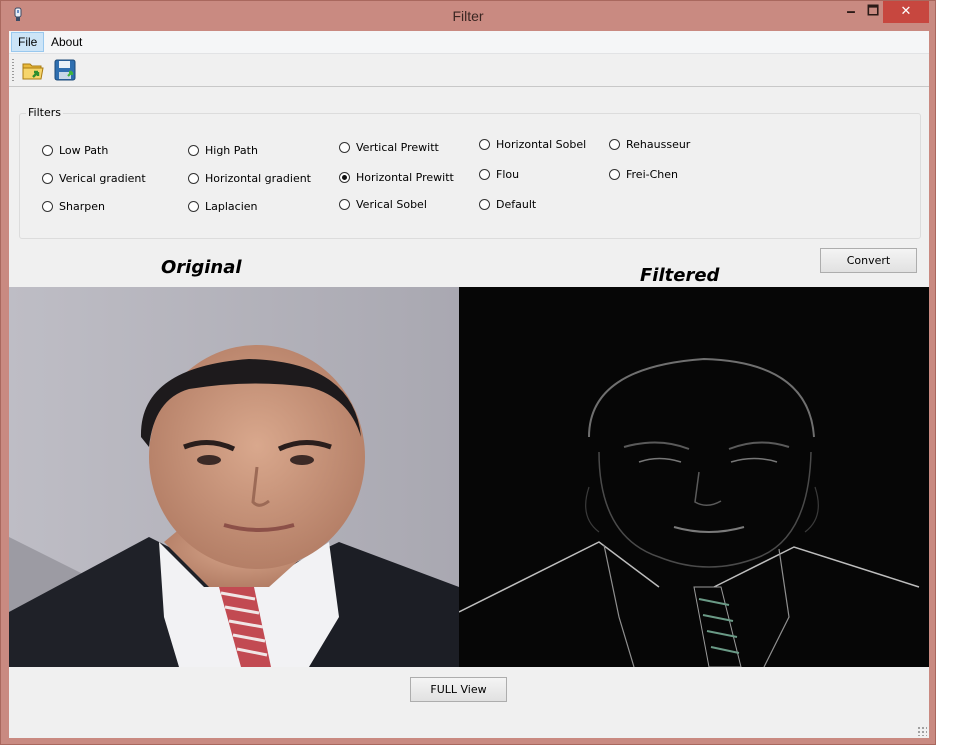  I want to click on radio-default: Default, so click(507, 204).